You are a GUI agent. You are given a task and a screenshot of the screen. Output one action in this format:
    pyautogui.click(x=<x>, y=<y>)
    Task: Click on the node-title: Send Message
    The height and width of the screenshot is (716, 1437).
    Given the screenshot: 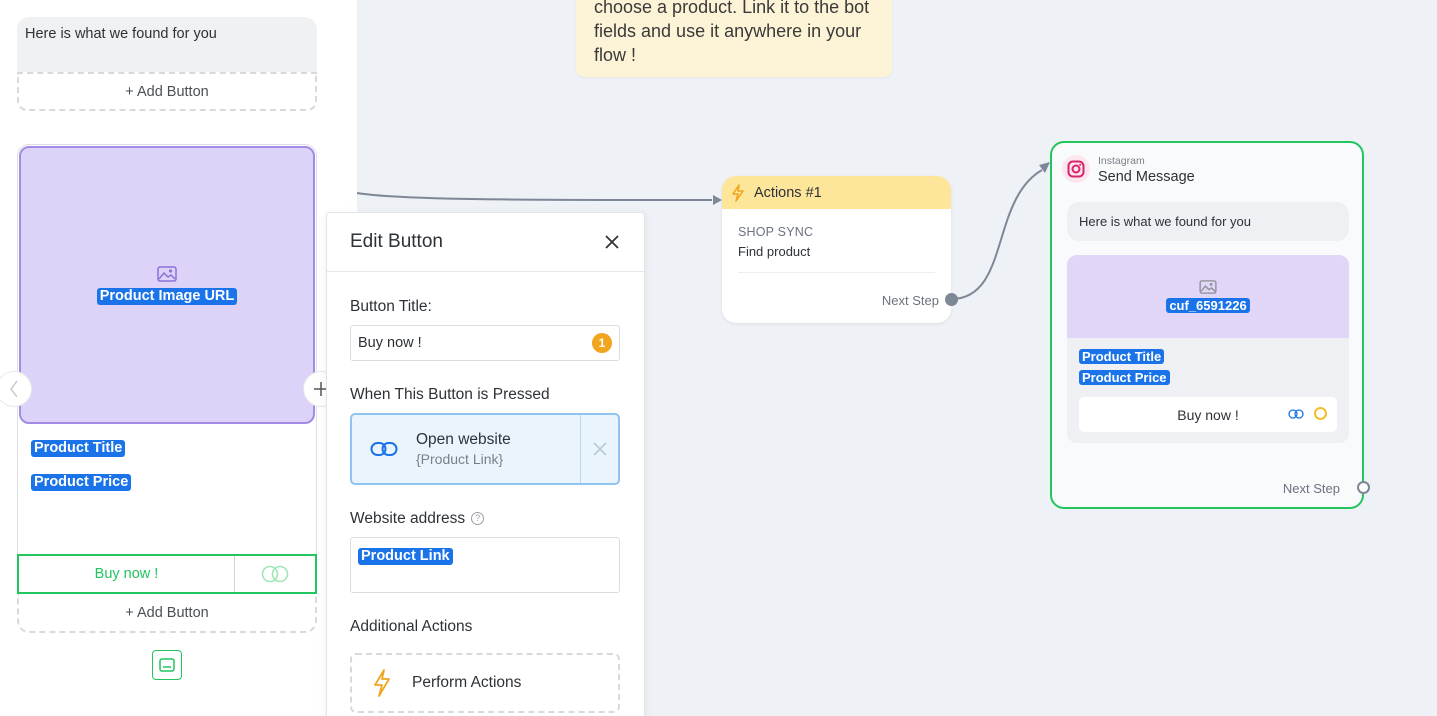 What is the action you would take?
    pyautogui.click(x=1146, y=177)
    